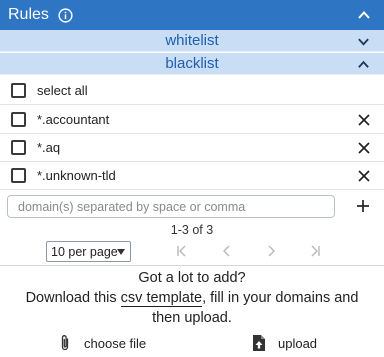 This screenshot has width=384, height=357. What do you see at coordinates (49, 147) in the screenshot?
I see `item-label: *.aq` at bounding box center [49, 147].